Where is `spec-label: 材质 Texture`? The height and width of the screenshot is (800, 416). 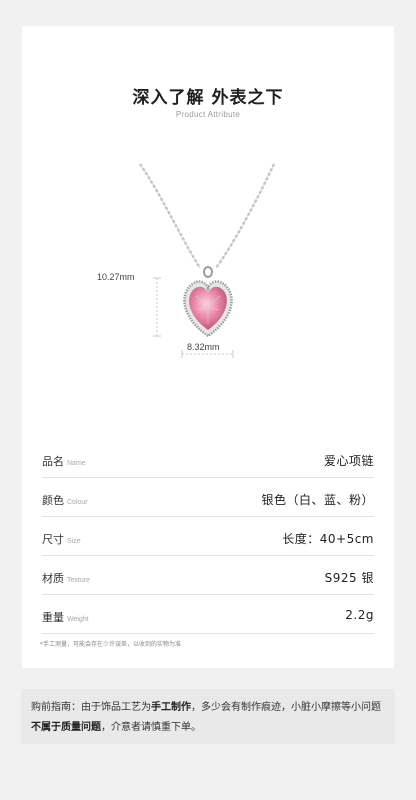
spec-label: 材质 Texture is located at coordinates (66, 578).